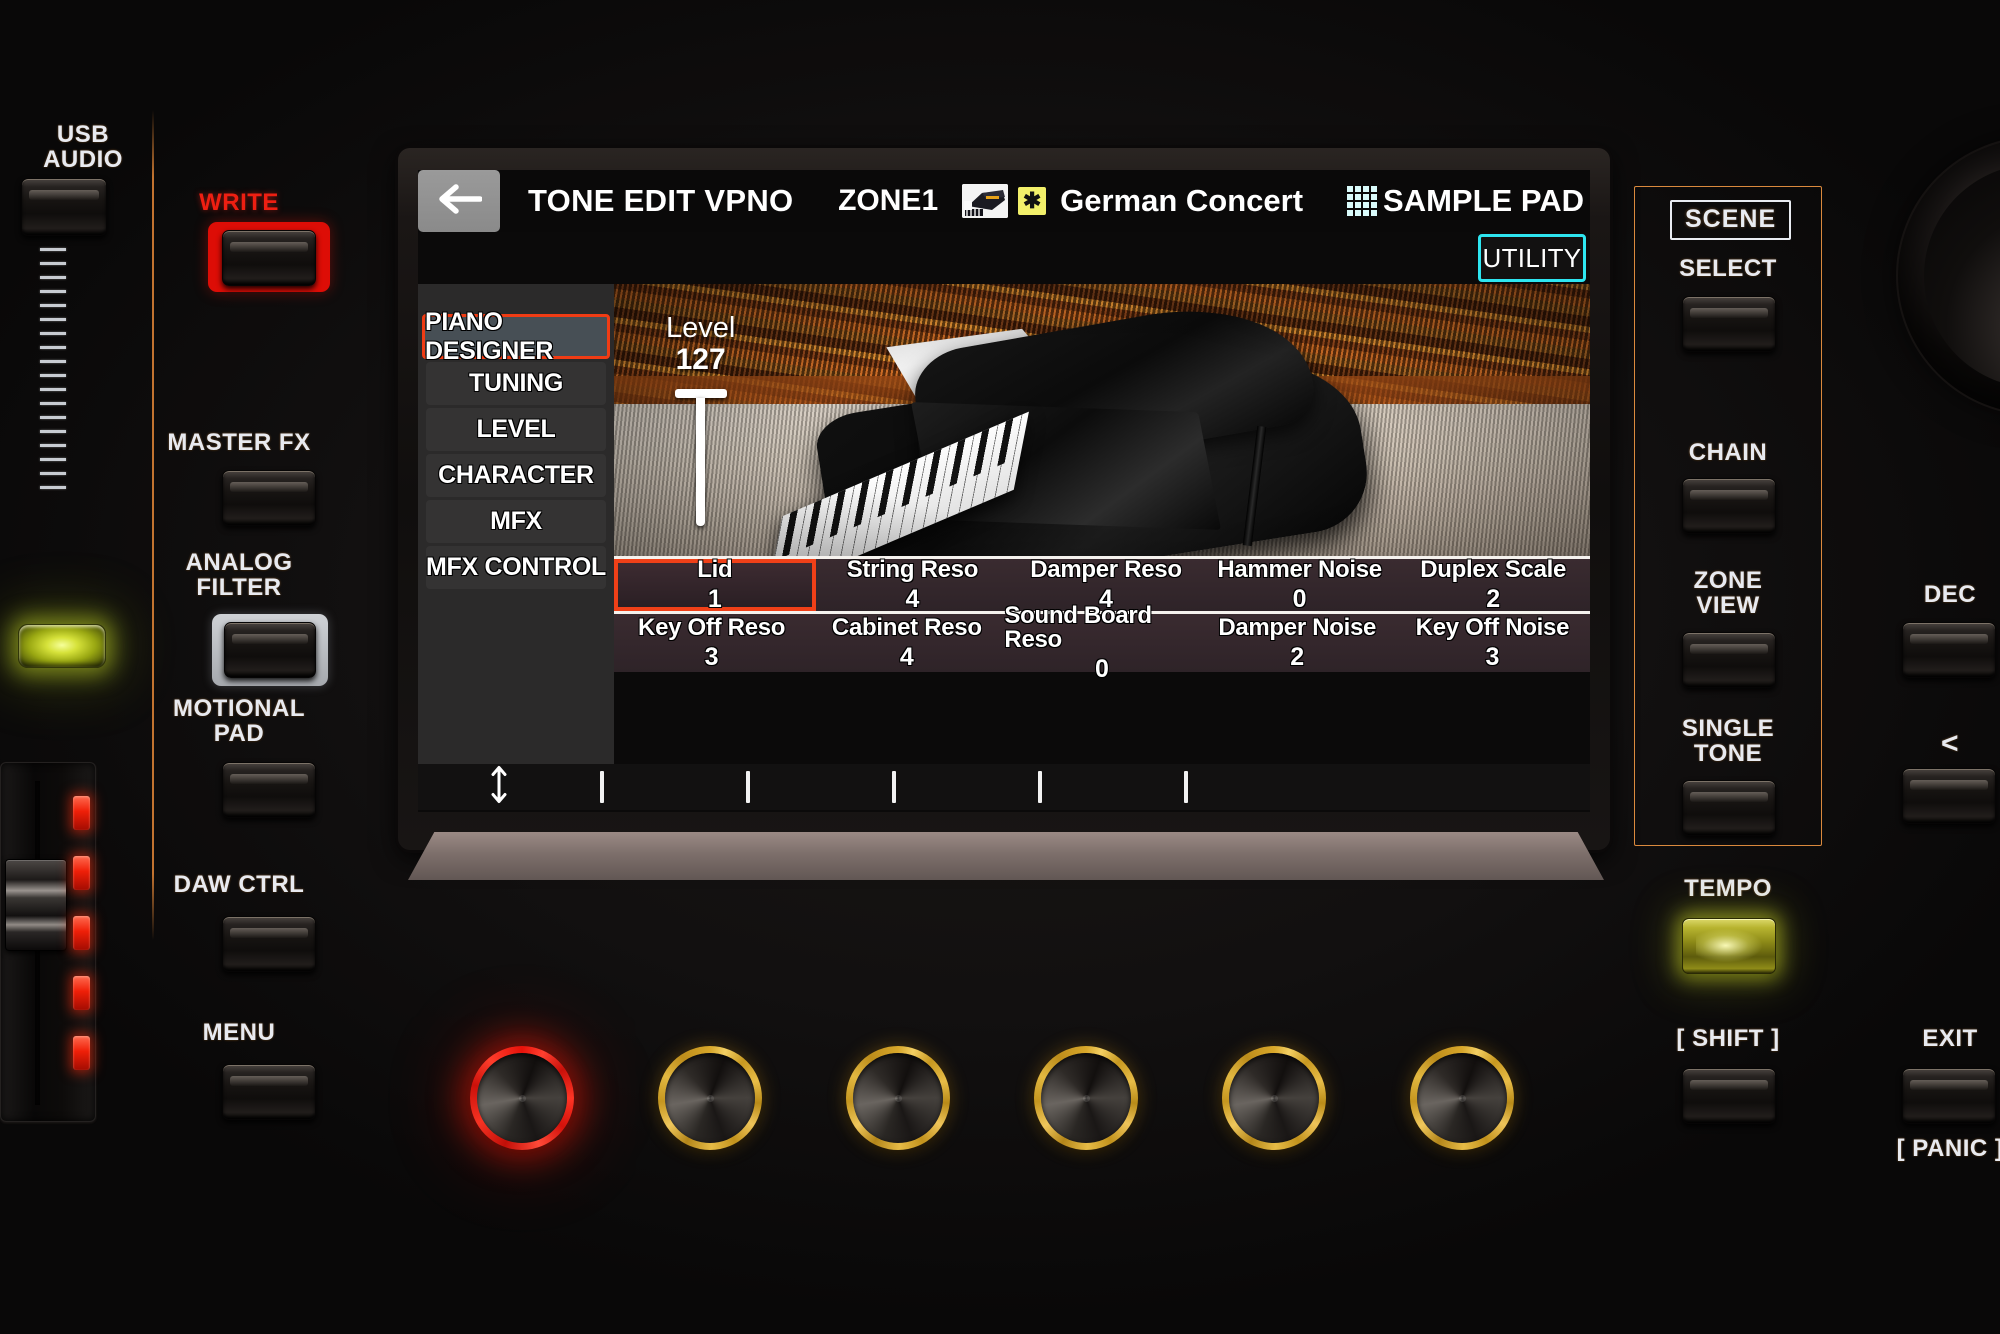 This screenshot has width=2000, height=1334. What do you see at coordinates (1532, 258) in the screenshot?
I see `utility-button: UTILITY` at bounding box center [1532, 258].